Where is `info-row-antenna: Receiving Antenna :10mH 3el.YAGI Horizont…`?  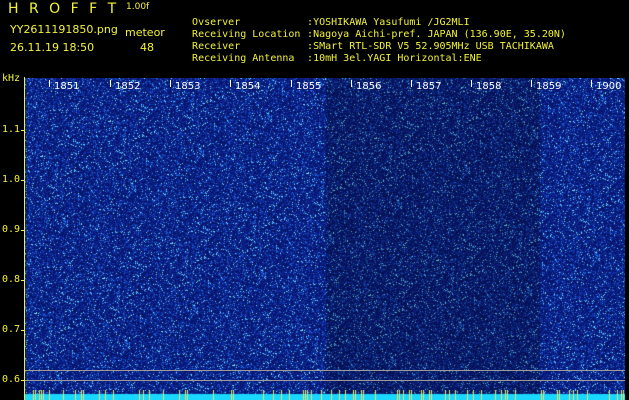
info-row-antenna: Receiving Antenna :10mH 3el.YAGI Horizont… is located at coordinates (331, 53).